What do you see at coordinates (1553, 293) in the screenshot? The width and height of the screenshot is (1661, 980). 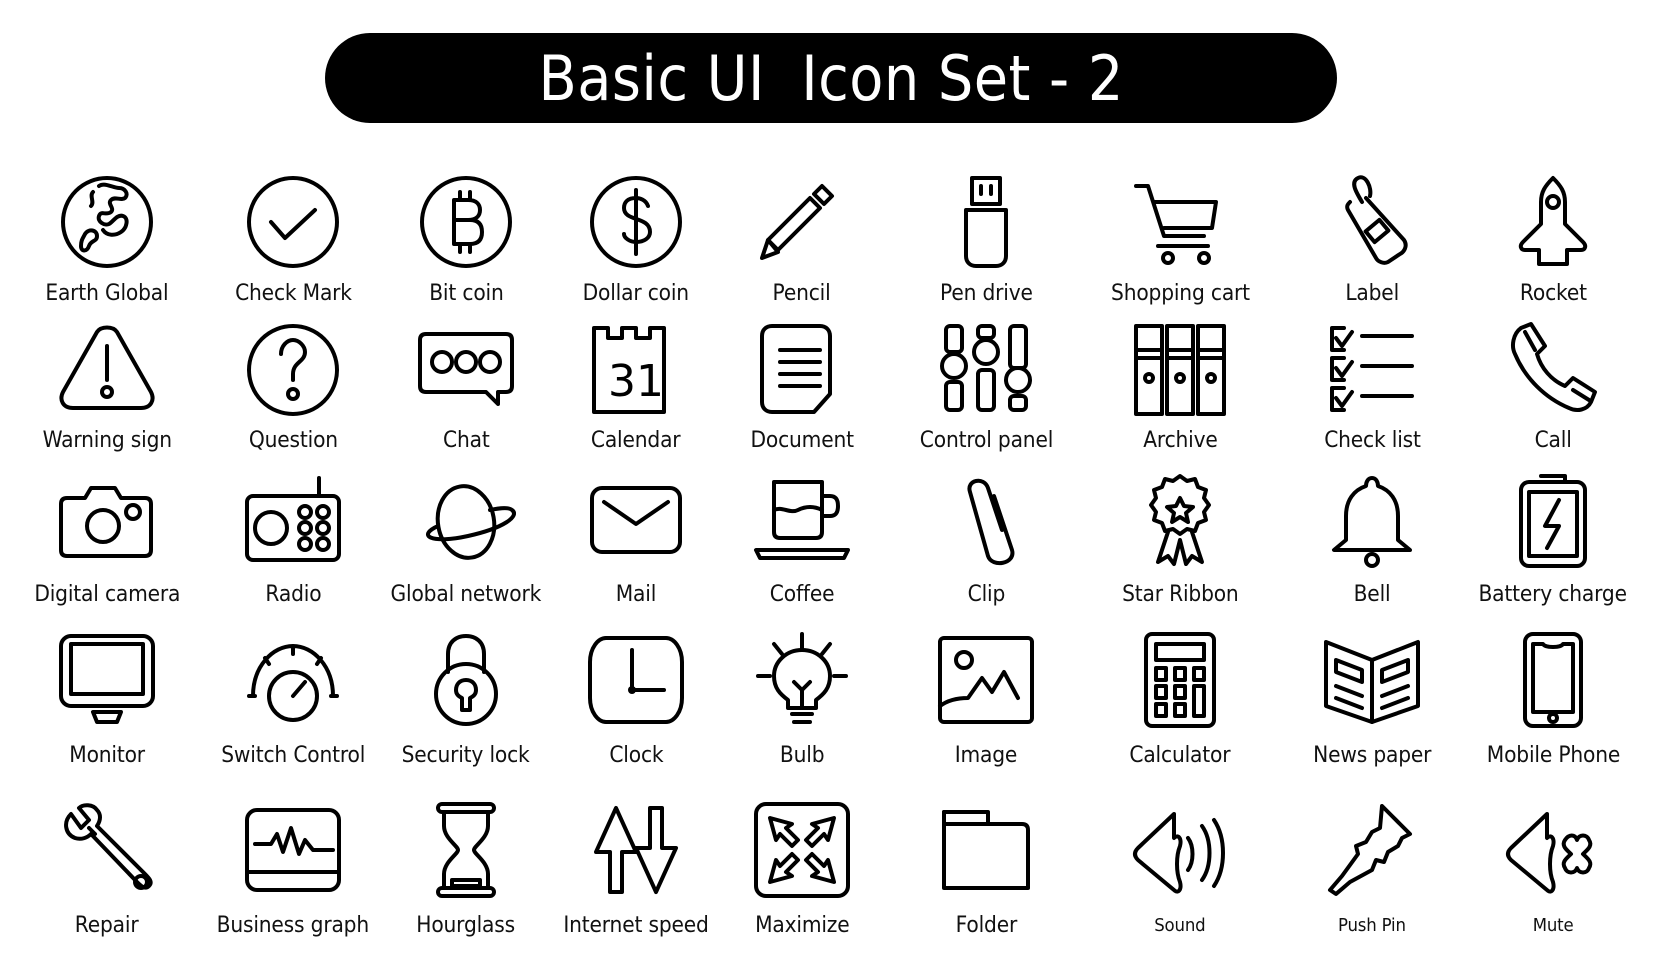 I see `icon-label: Rocket` at bounding box center [1553, 293].